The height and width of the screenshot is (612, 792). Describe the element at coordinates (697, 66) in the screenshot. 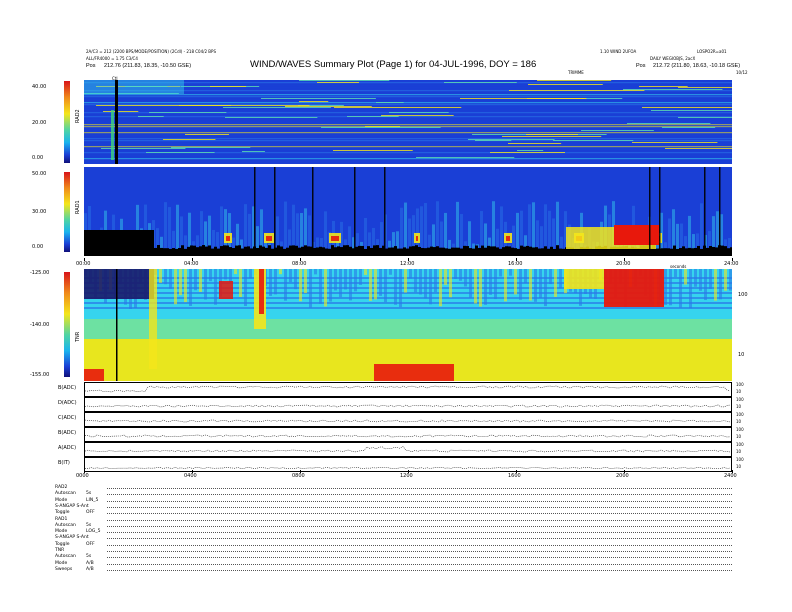

I see `header-right-pos: 212.72 (211.80, 18.63, -10.18 GSE)` at that location.